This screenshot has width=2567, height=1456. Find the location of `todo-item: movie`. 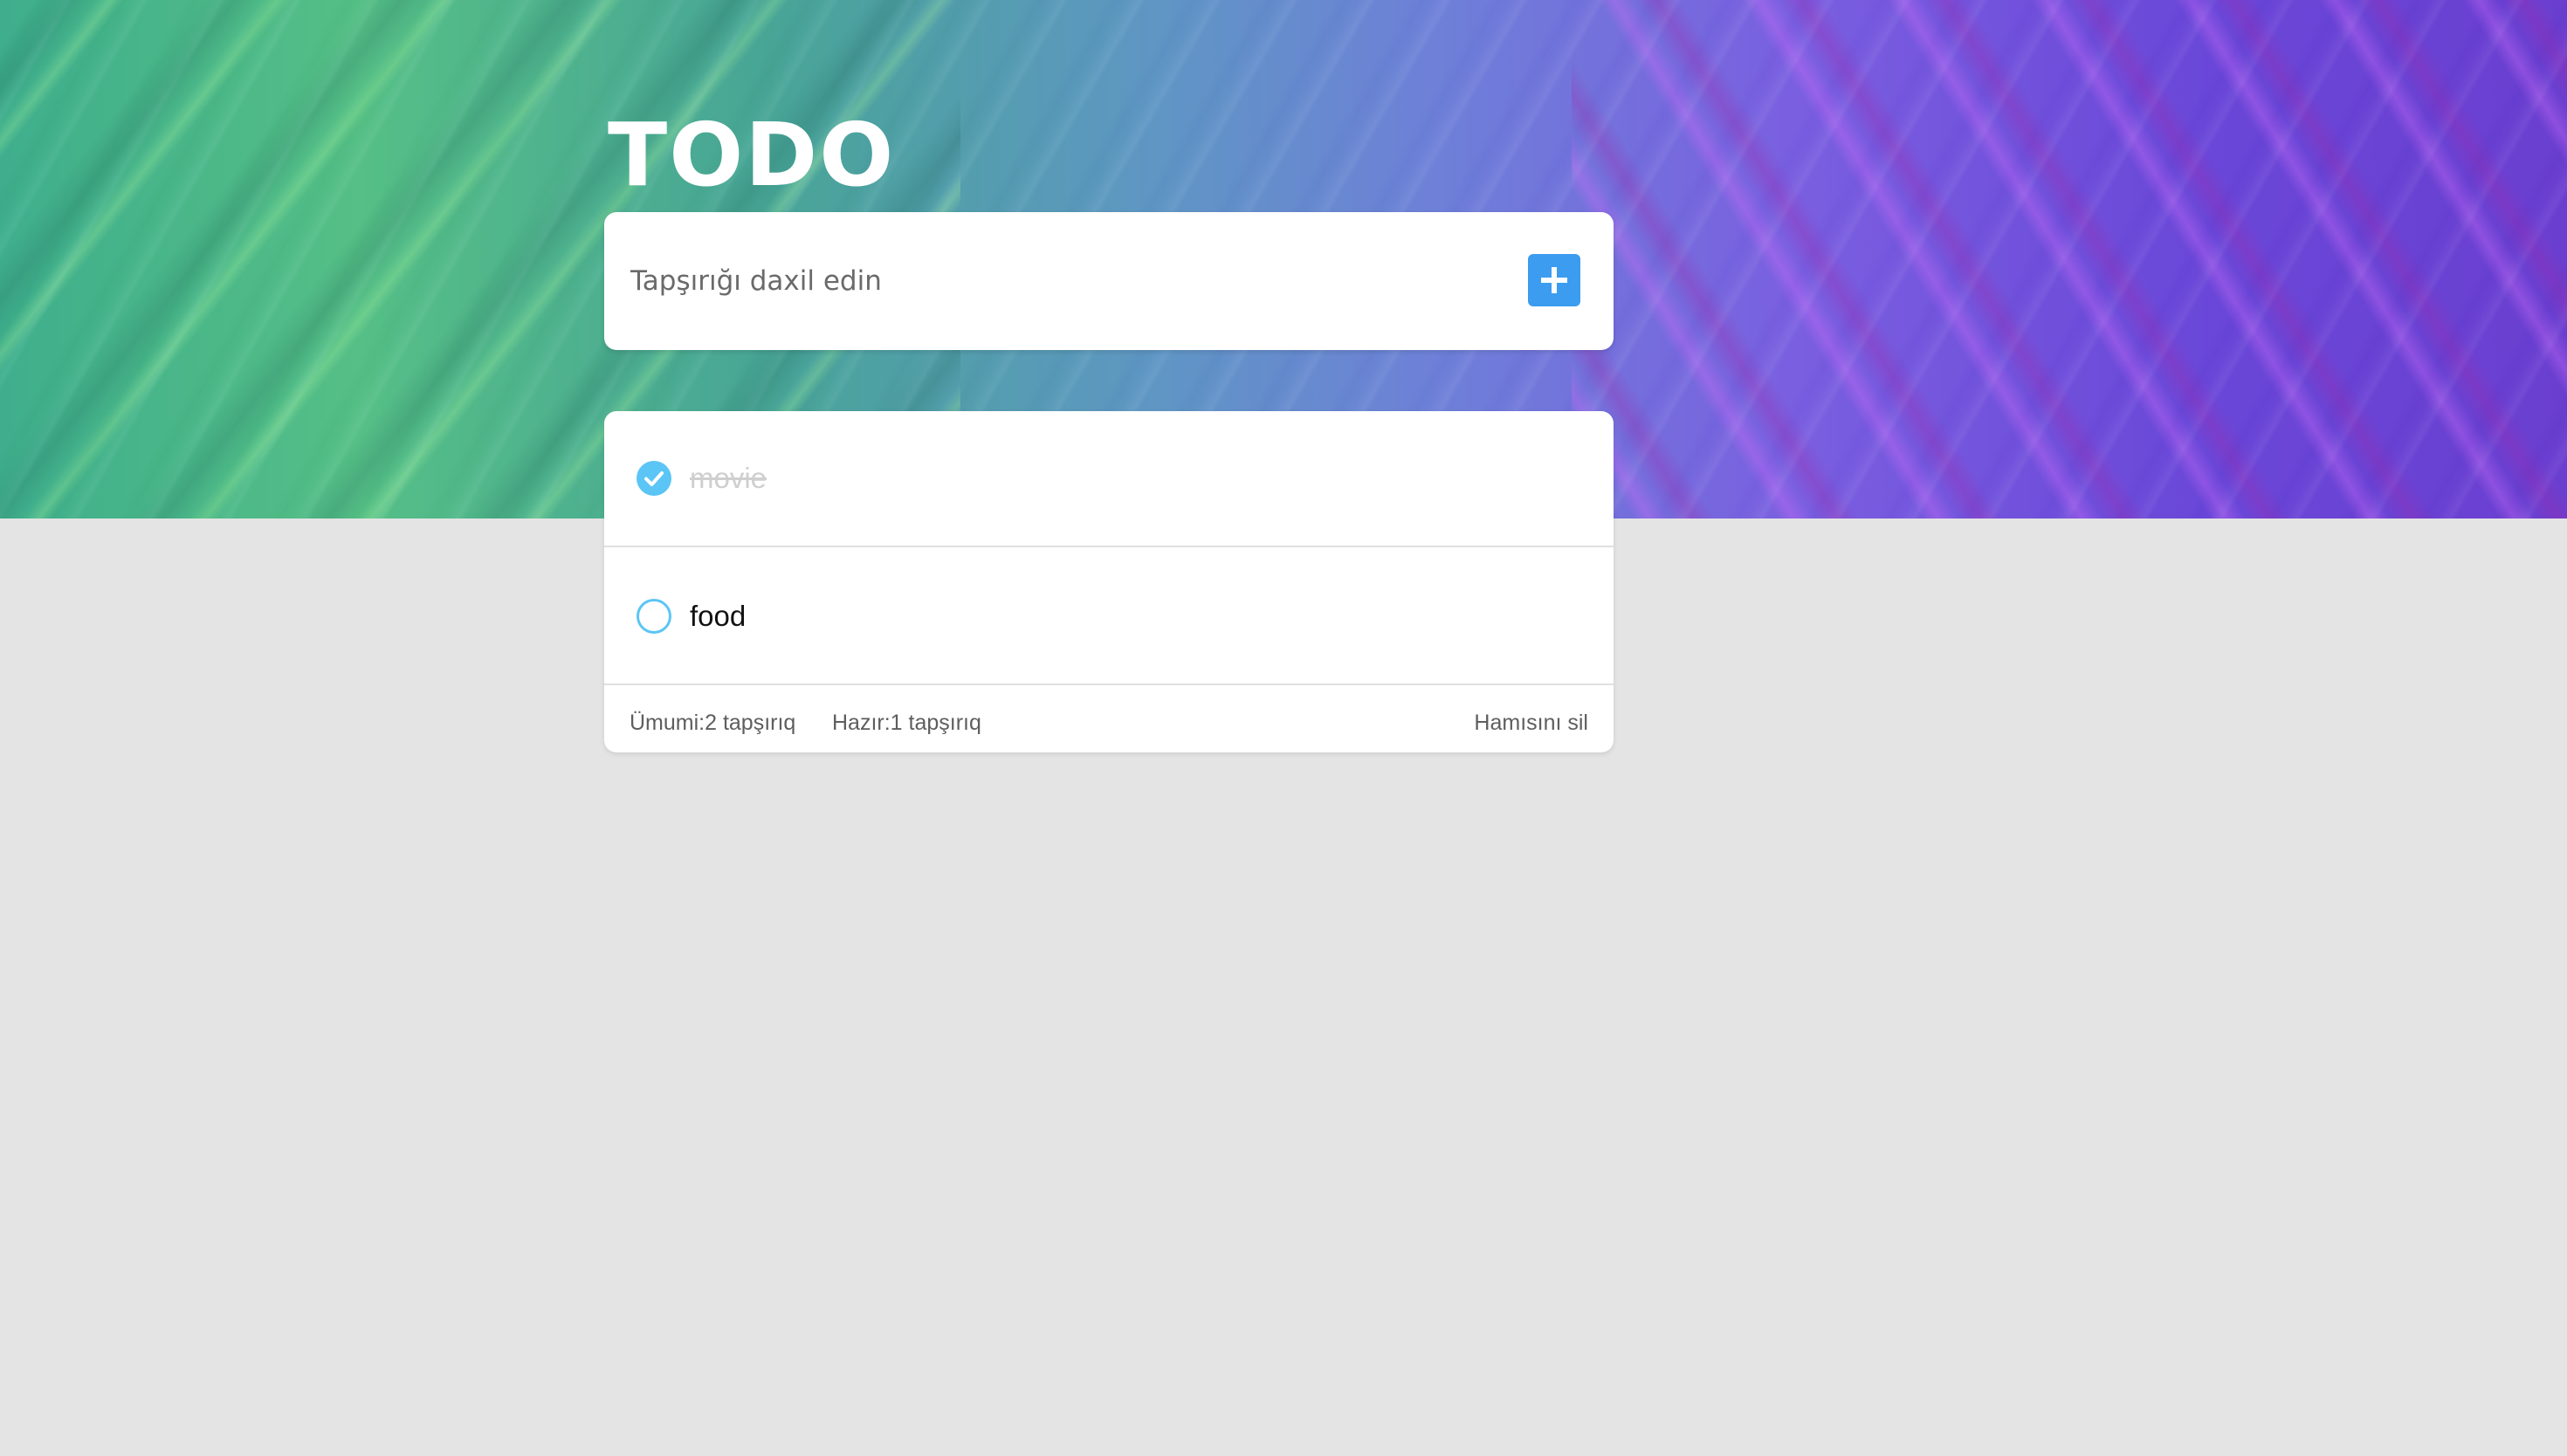

todo-item: movie is located at coordinates (1109, 479).